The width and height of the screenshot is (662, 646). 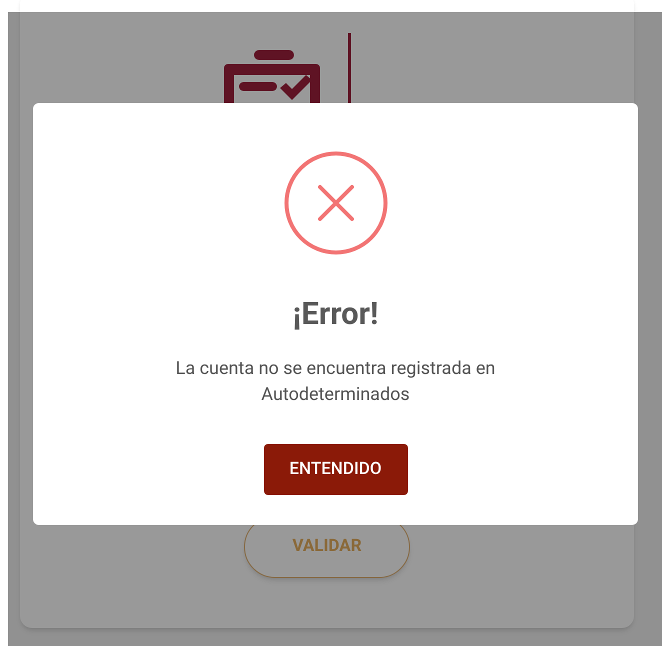 I want to click on dialog-title: ¡Error!, so click(x=335, y=314).